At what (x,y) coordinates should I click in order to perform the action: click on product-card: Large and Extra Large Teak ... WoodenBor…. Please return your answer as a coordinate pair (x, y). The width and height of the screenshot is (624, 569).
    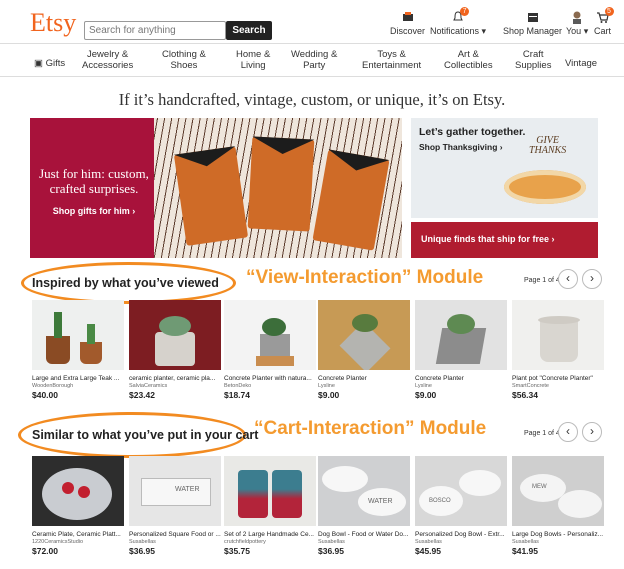
    Looking at the image, I should click on (78, 350).